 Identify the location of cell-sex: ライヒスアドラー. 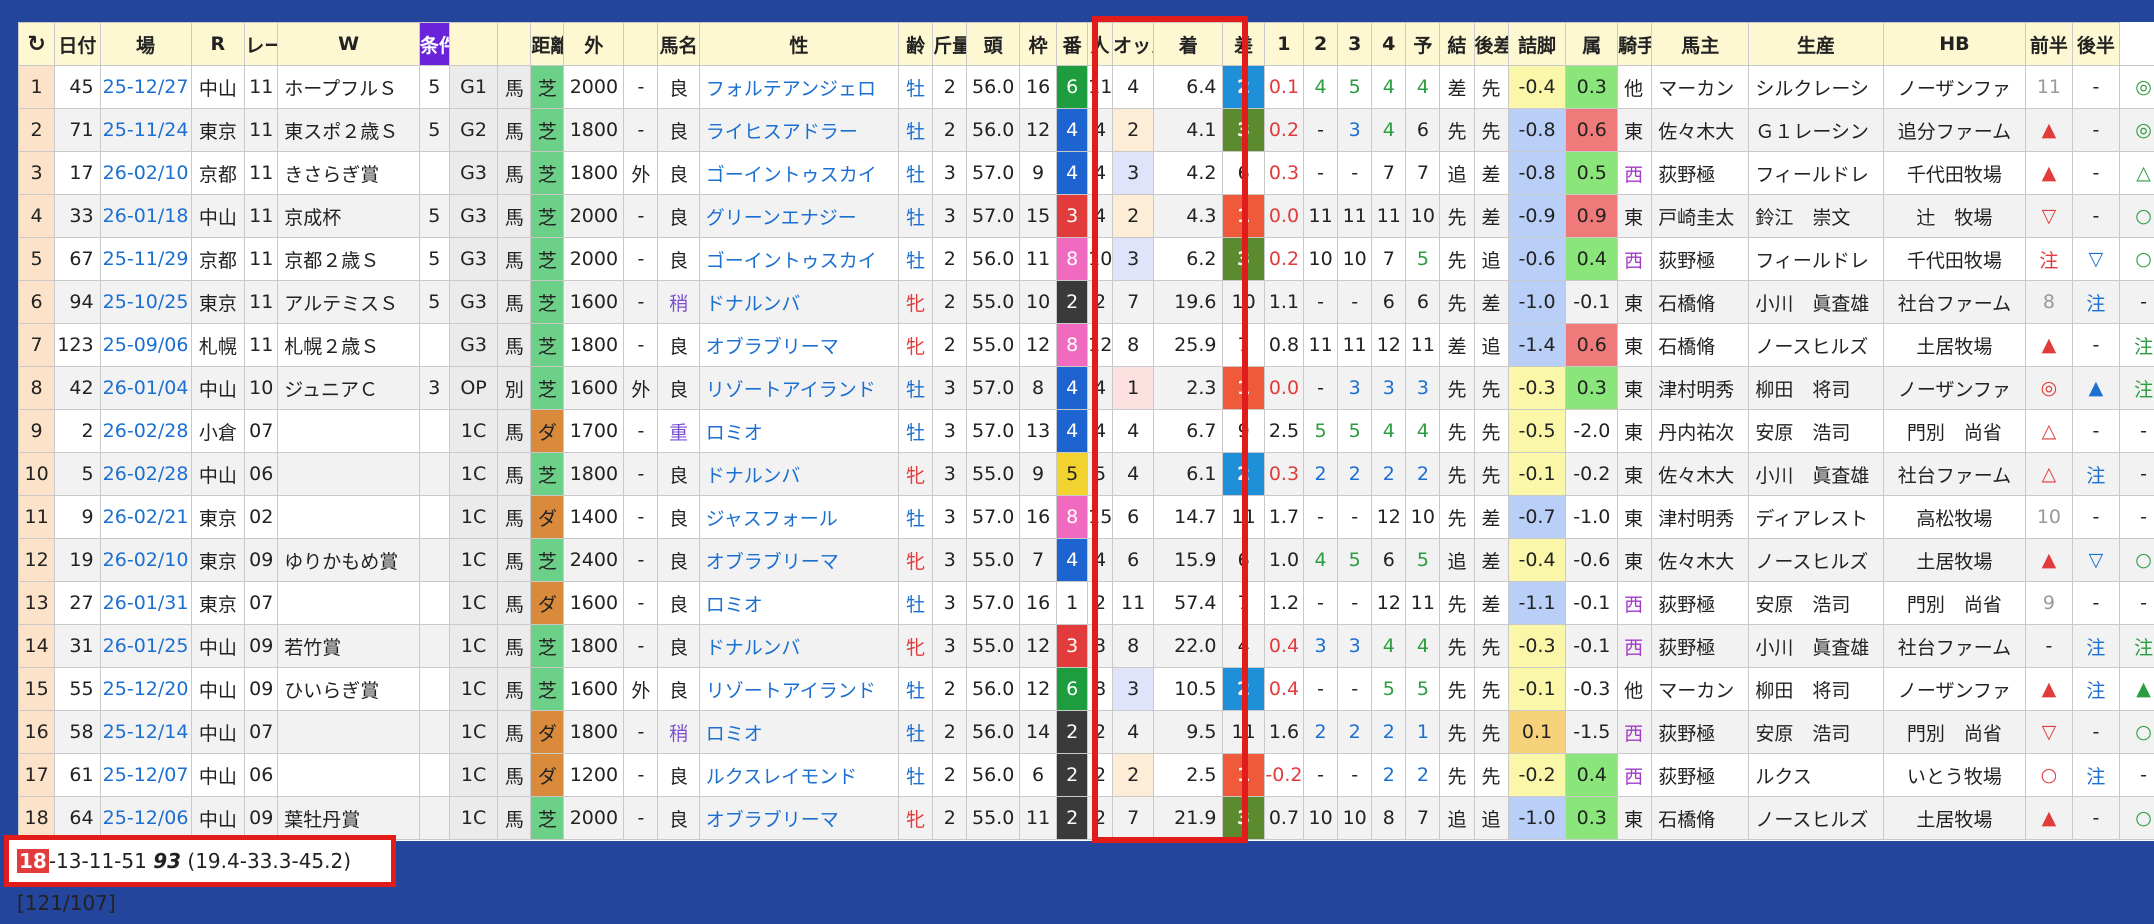
(798, 130).